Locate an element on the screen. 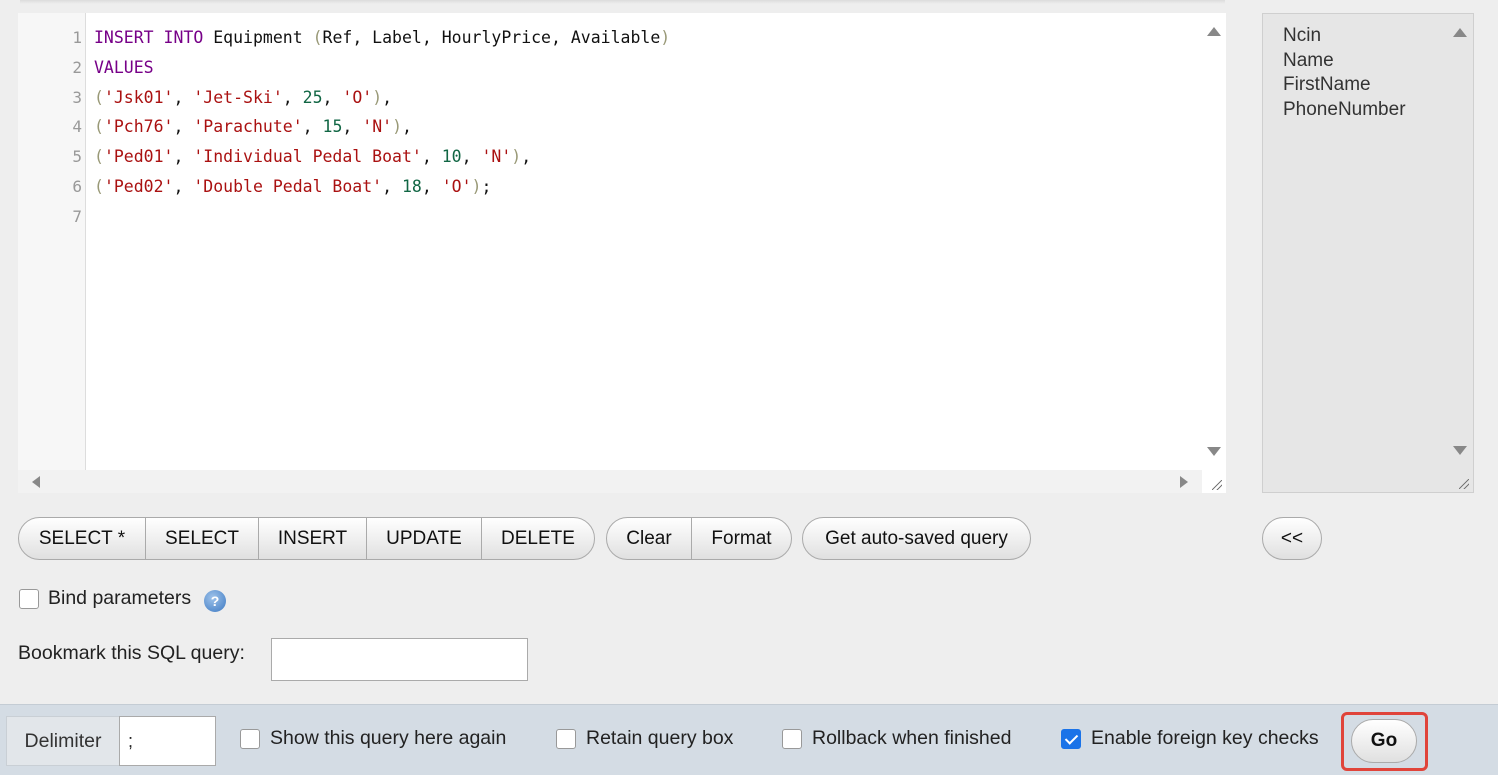 Image resolution: width=1498 pixels, height=775 pixels. editor-action-buttons: Clear Format is located at coordinates (699, 538).